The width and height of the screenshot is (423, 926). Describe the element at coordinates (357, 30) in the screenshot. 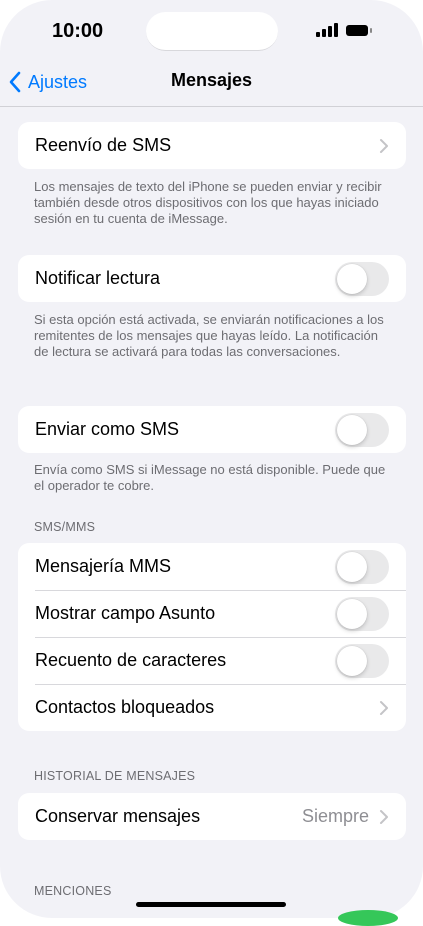

I see `battery-icon` at that location.